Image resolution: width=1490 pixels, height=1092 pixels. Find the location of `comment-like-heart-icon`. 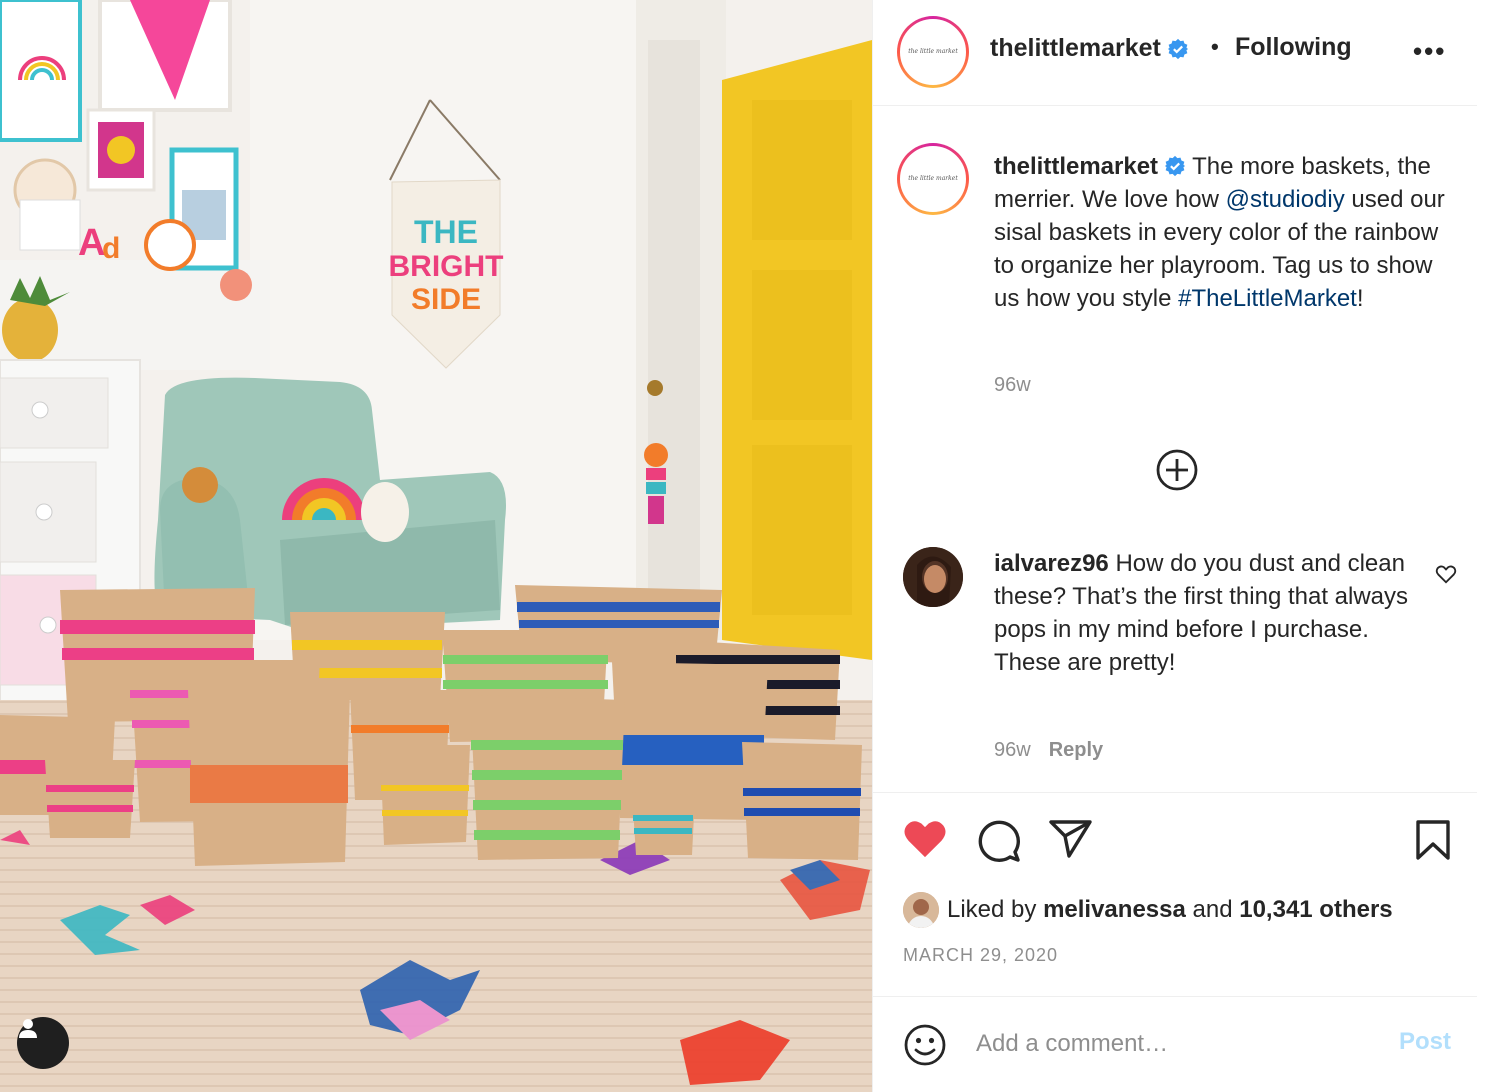

comment-like-heart-icon is located at coordinates (1446, 574).